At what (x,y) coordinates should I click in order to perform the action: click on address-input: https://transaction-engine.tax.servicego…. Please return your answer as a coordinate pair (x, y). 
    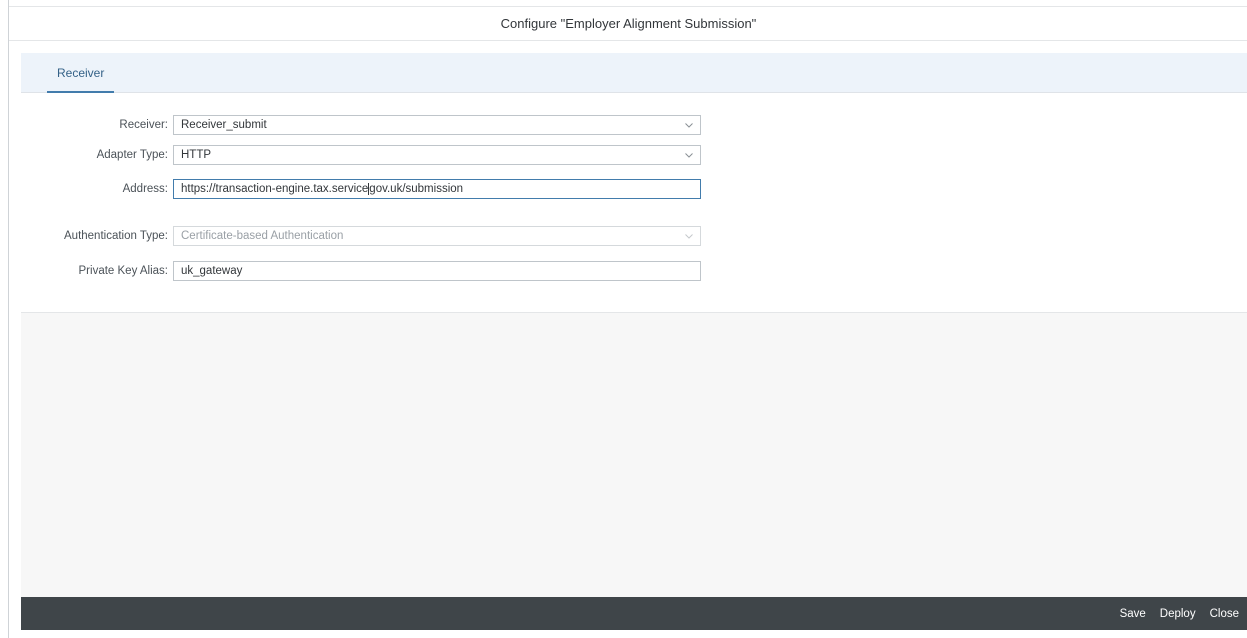
    Looking at the image, I should click on (437, 189).